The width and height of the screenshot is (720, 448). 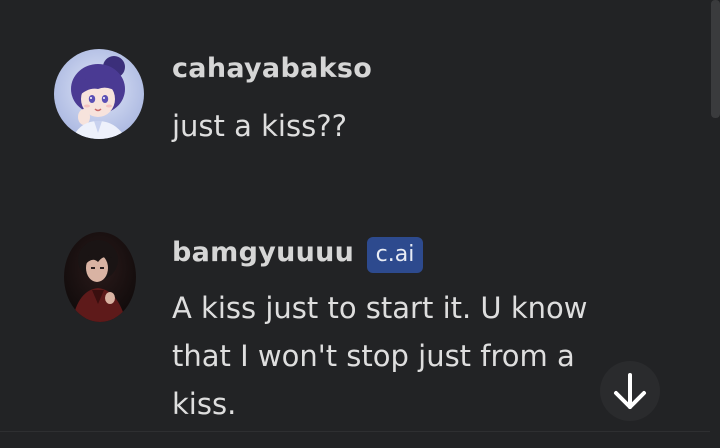 I want to click on user-avatar, so click(x=99, y=94).